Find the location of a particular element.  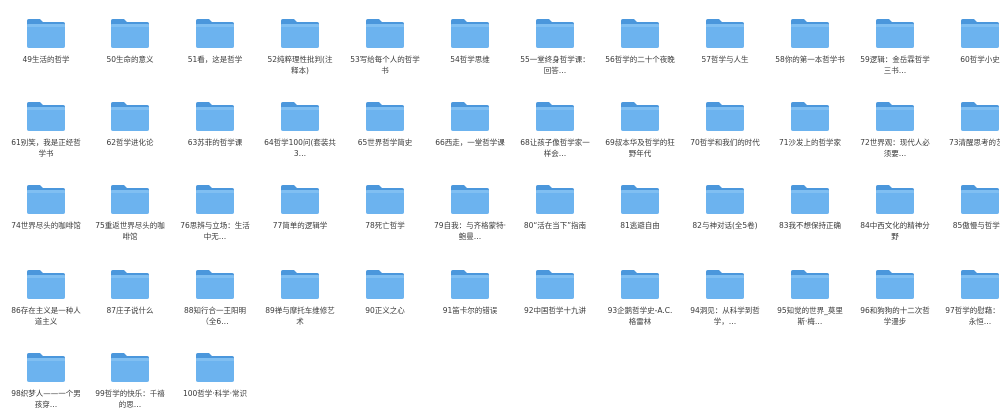

folder-item-2: 50生命的意义 is located at coordinates (130, 57).